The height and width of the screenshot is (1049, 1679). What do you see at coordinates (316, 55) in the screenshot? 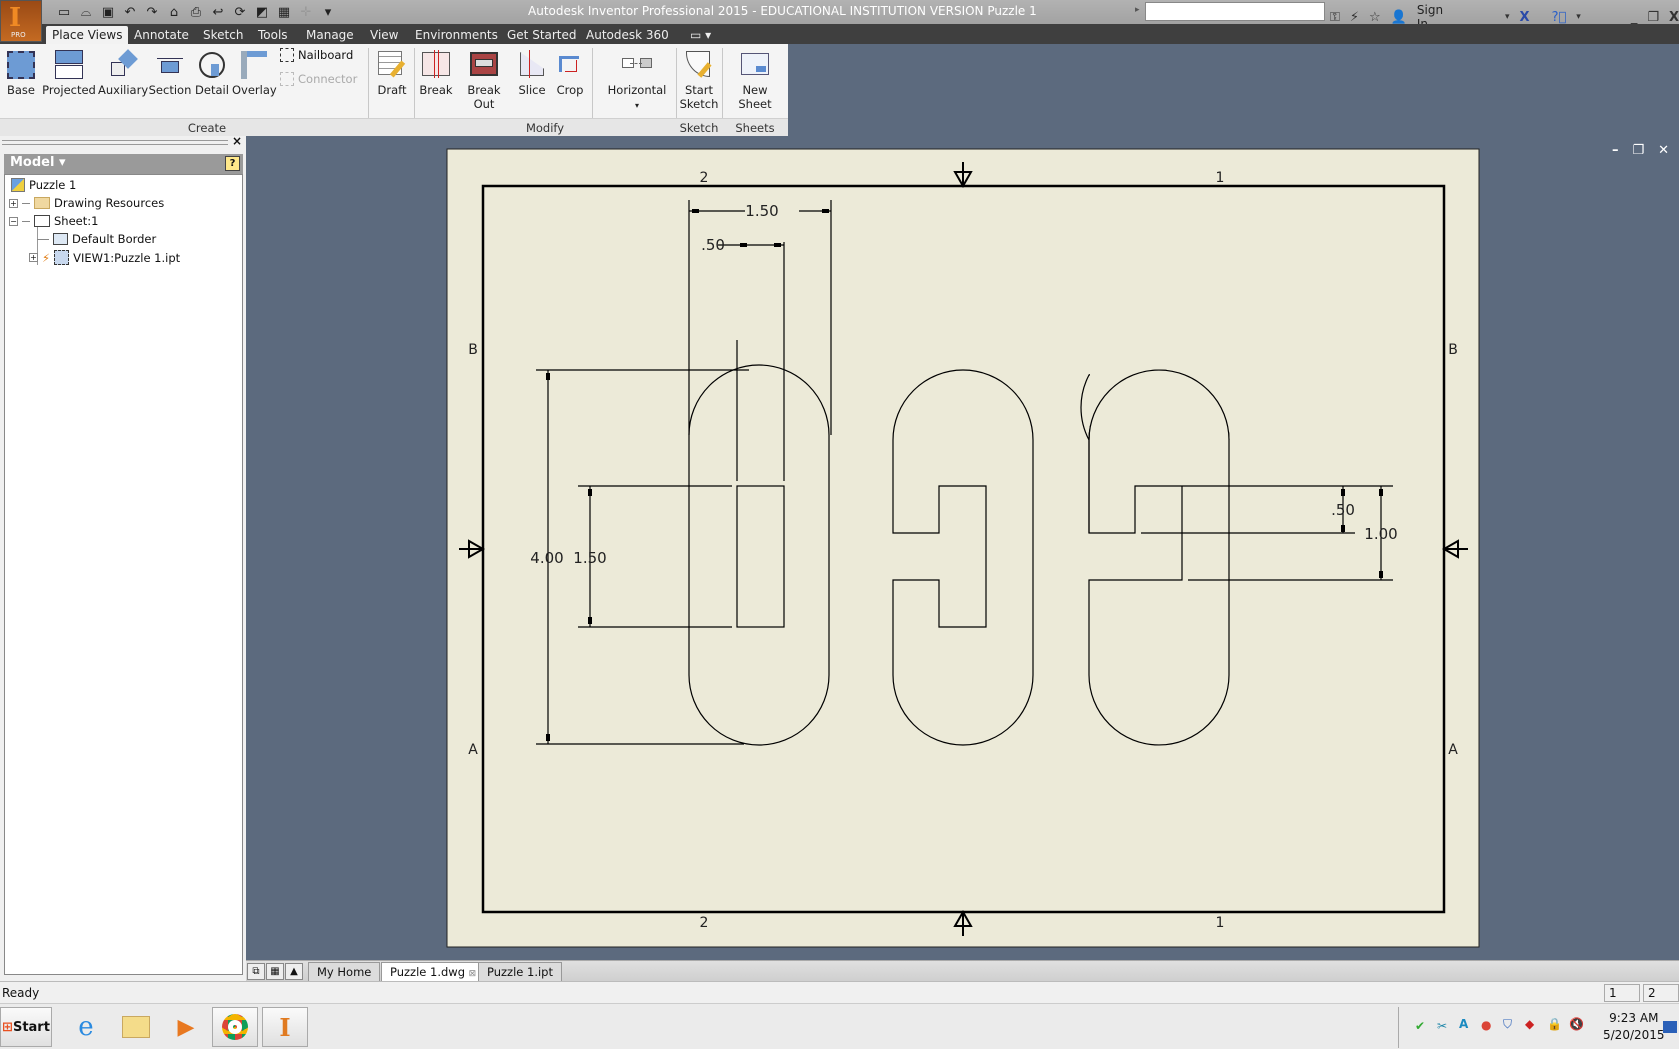
I see `nailboard-button: Nailboard` at bounding box center [316, 55].